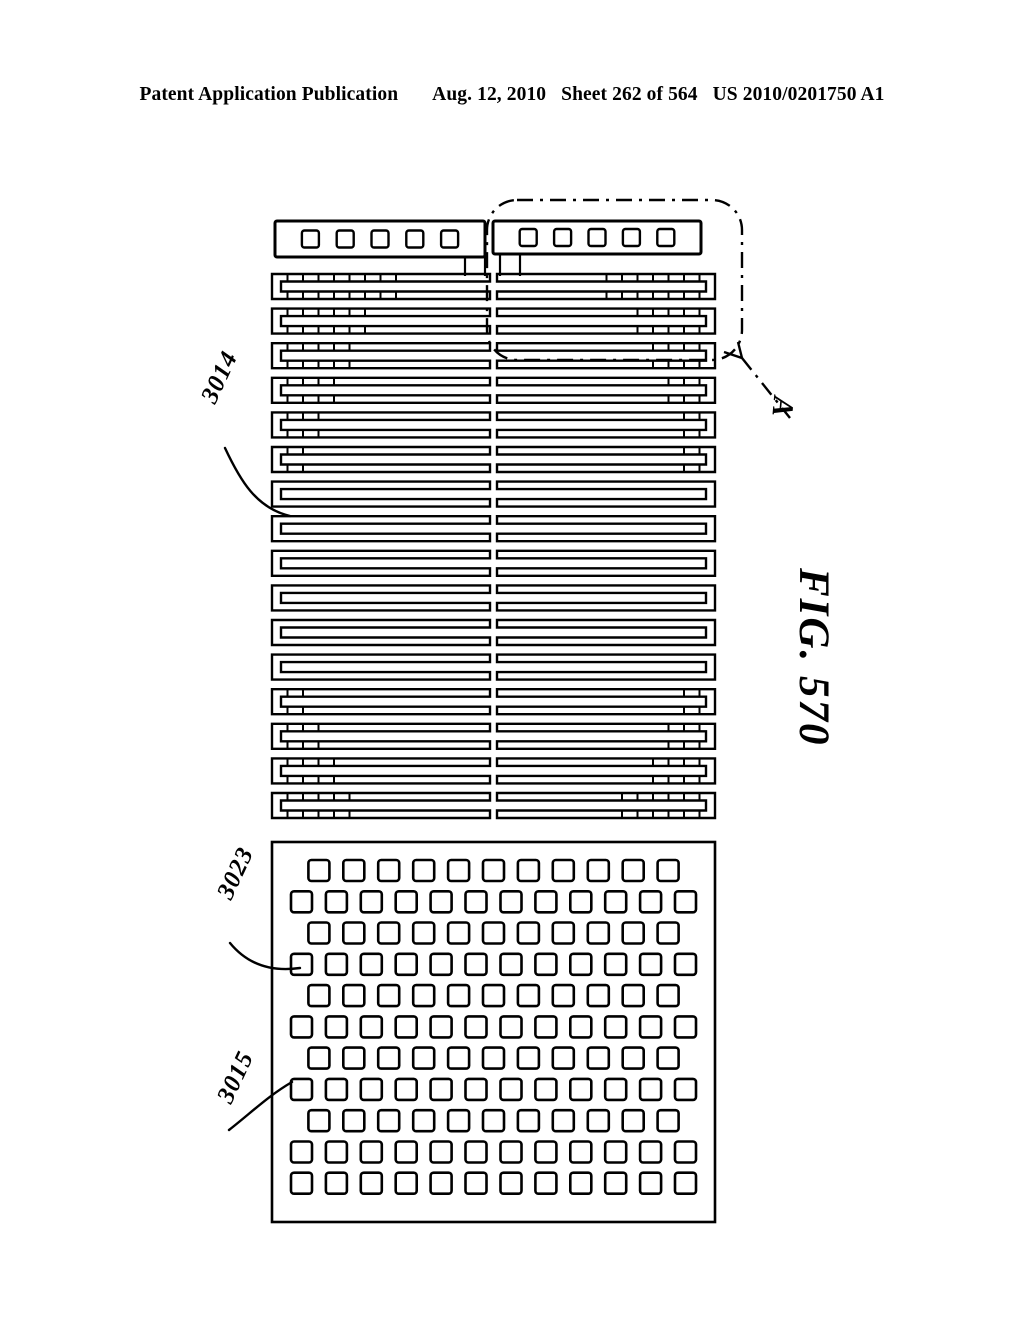 This screenshot has width=1024, height=1320. I want to click on nozzle-plate-border, so click(493, 1032).